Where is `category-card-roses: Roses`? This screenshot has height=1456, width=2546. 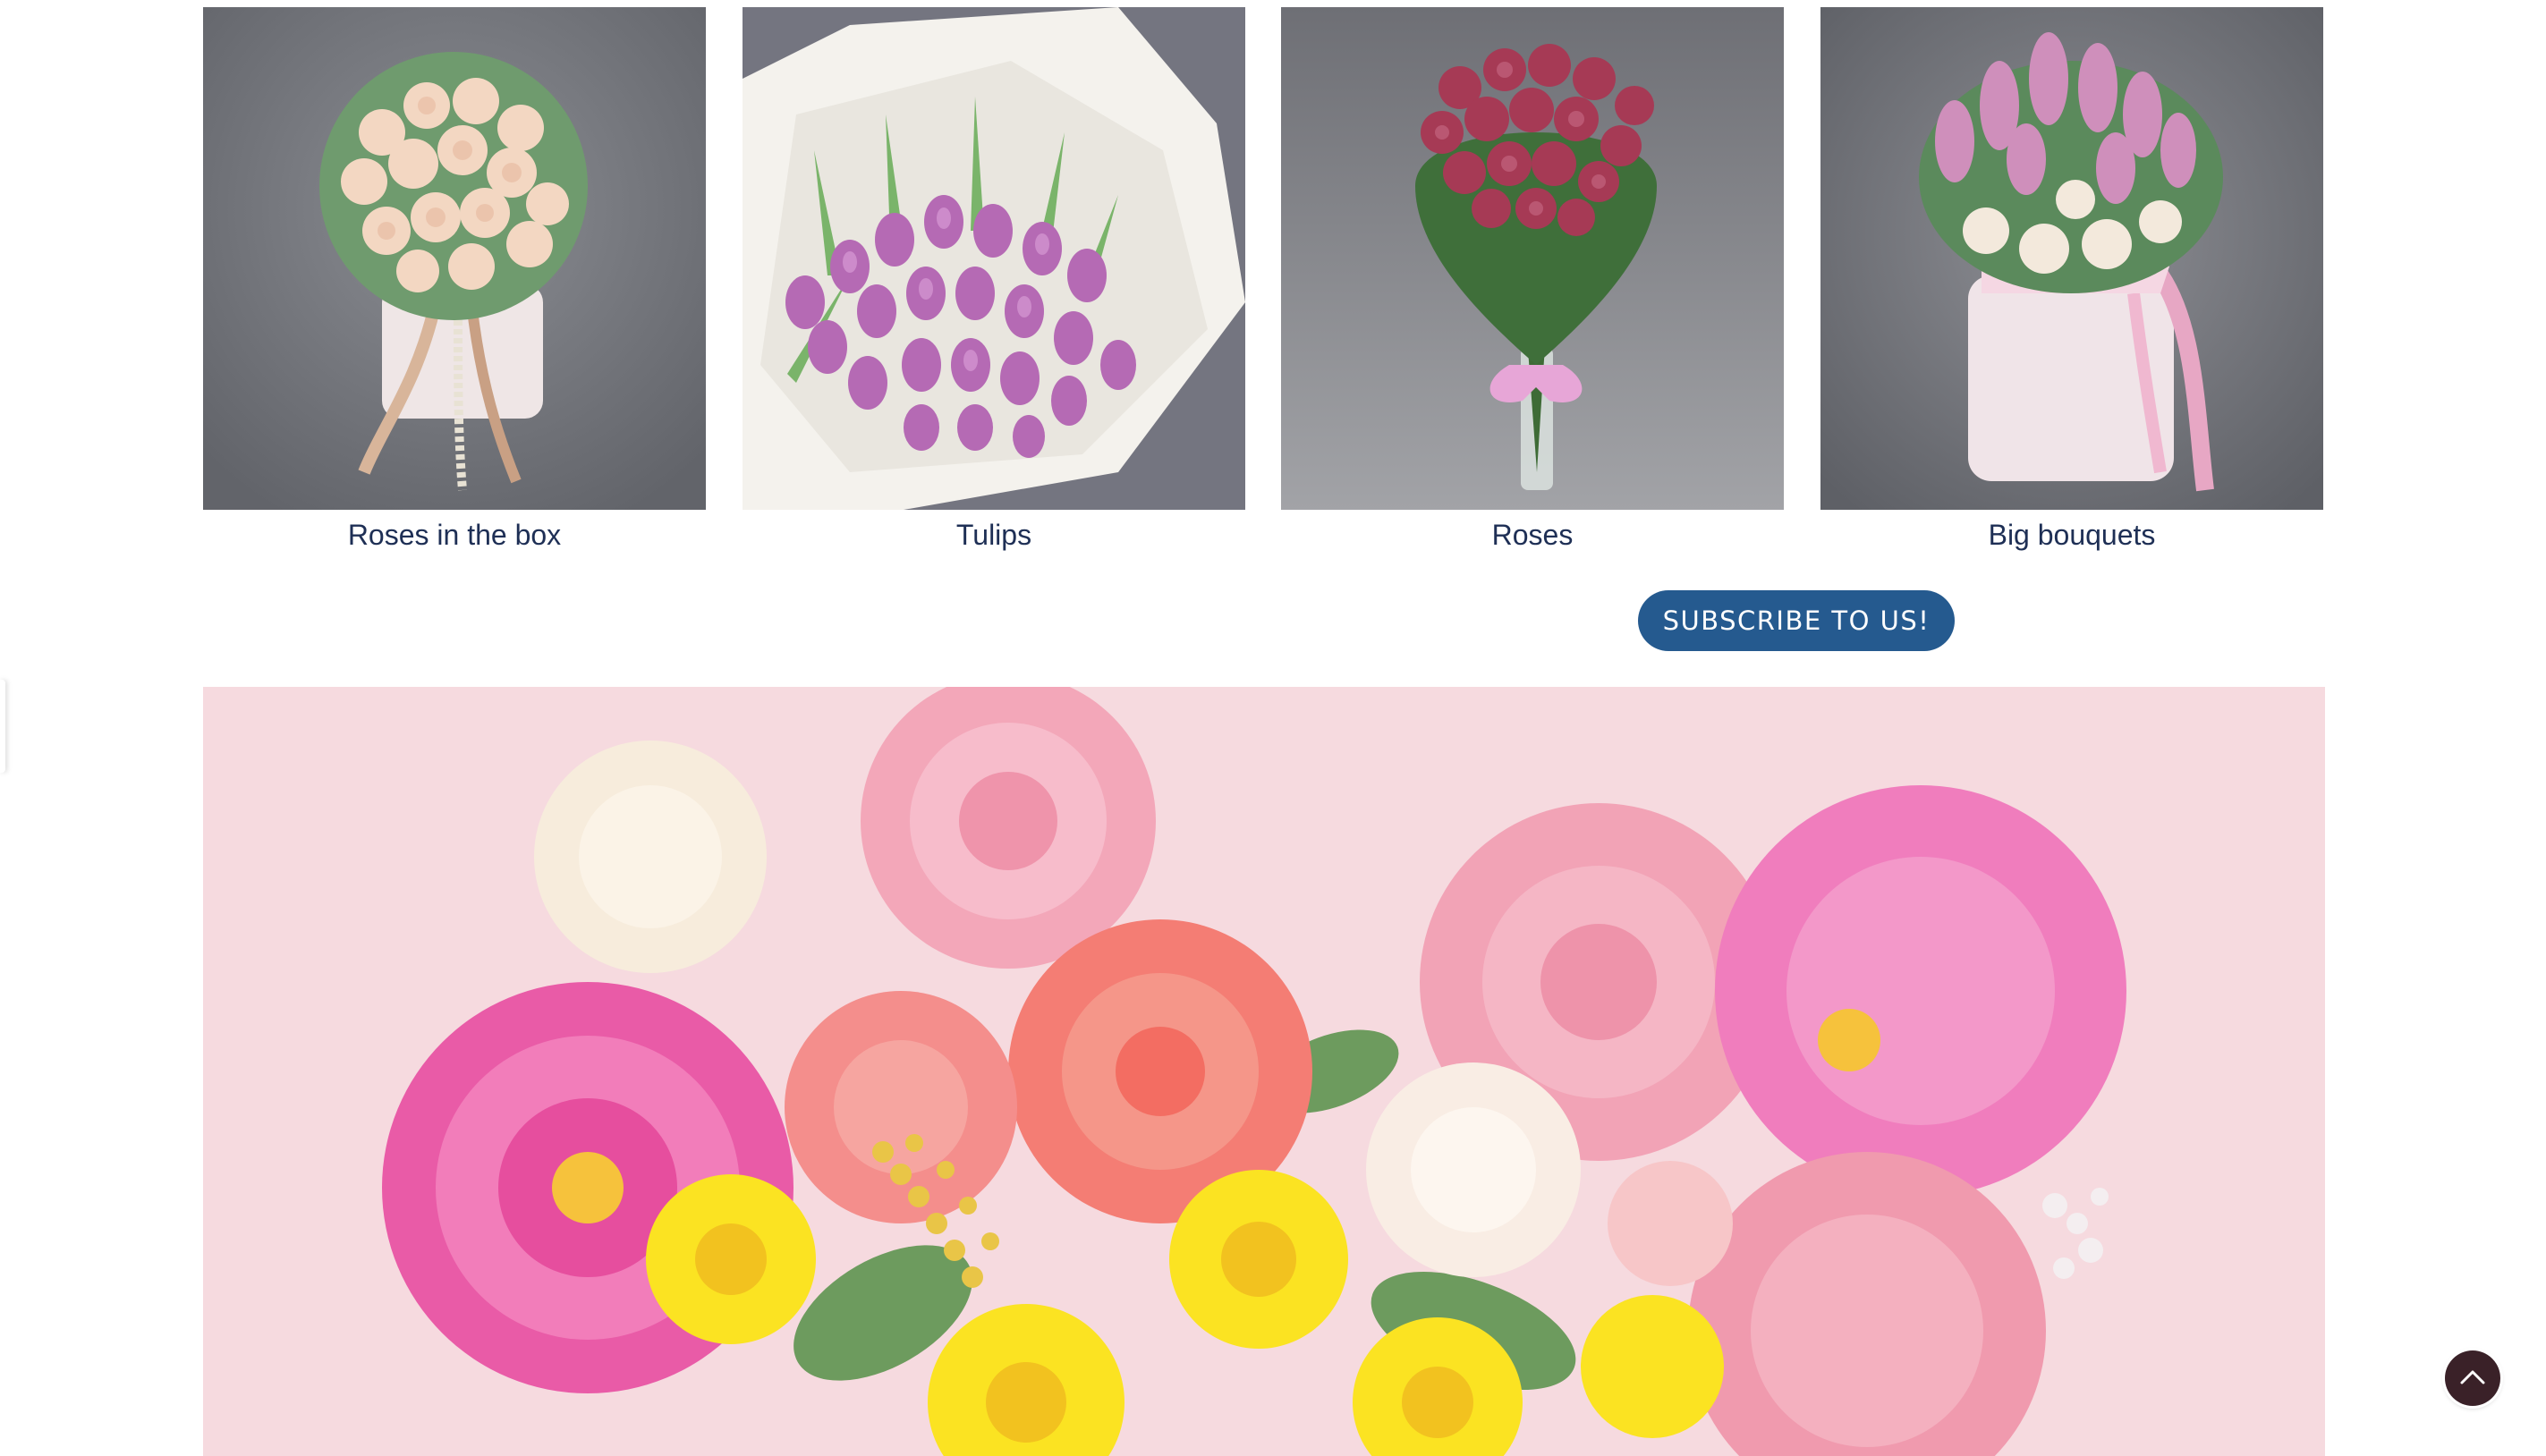 category-card-roses: Roses is located at coordinates (1532, 284).